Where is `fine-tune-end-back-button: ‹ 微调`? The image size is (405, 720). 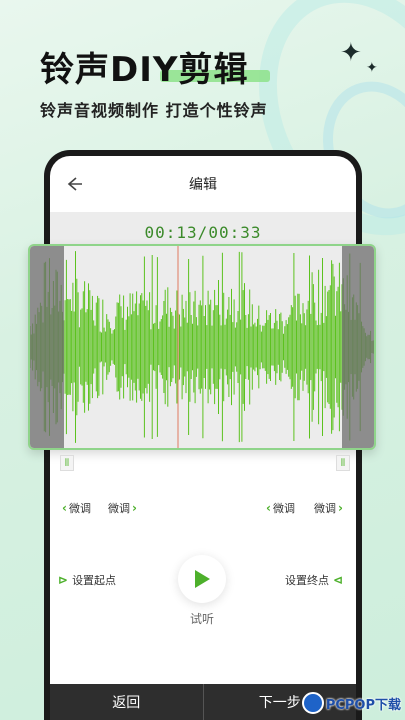
fine-tune-end-back-button: ‹ 微调 is located at coordinates (280, 508).